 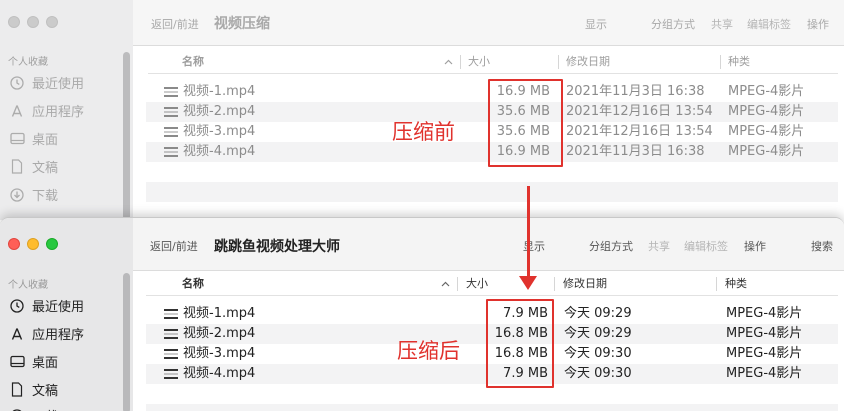 What do you see at coordinates (596, 24) in the screenshot?
I see `view-button: 显示` at bounding box center [596, 24].